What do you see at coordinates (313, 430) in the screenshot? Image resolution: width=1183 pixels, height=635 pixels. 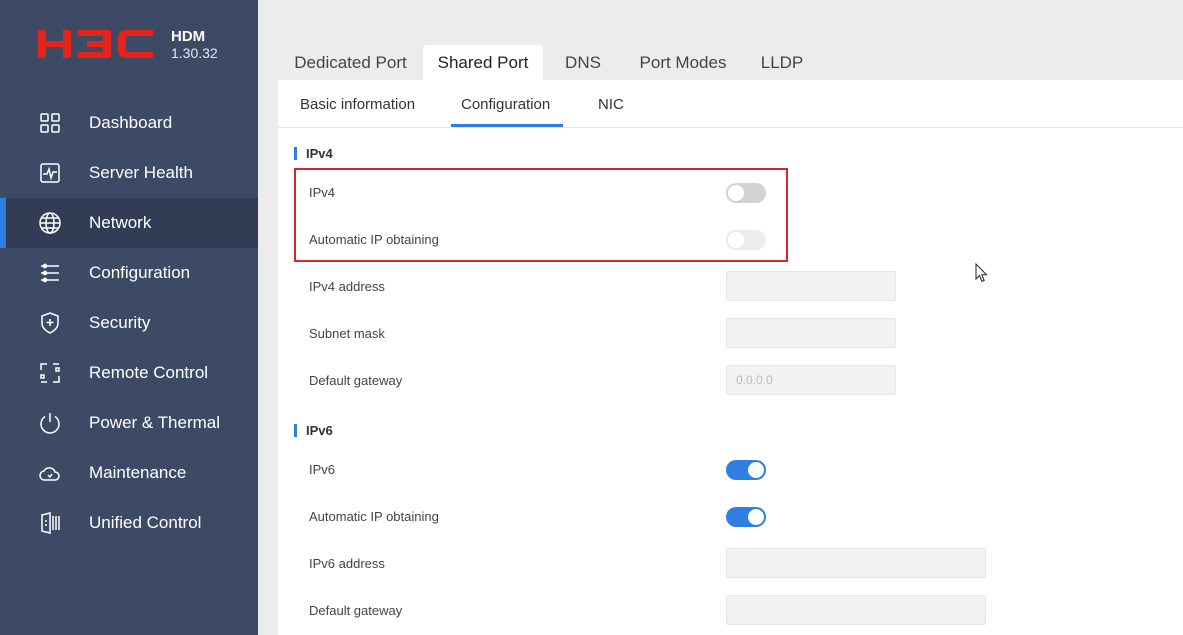 I see `ipv6-section-title: IPv6` at bounding box center [313, 430].